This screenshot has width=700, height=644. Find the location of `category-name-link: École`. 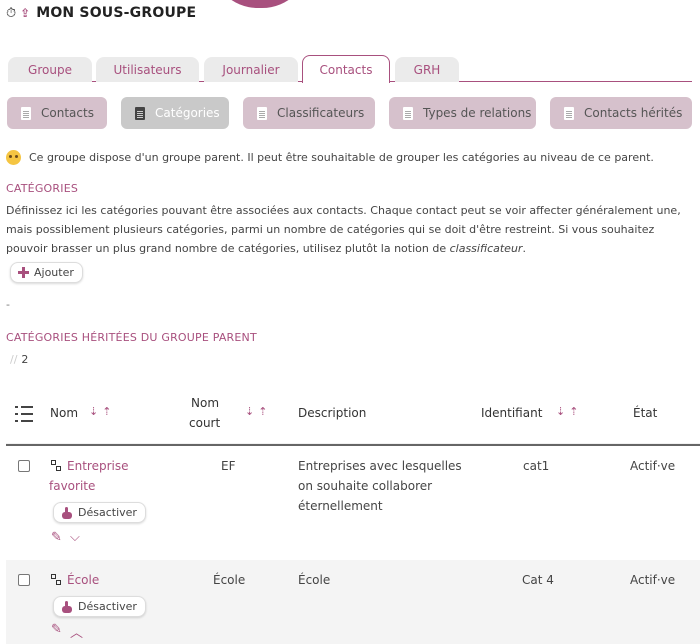

category-name-link: École is located at coordinates (83, 580).